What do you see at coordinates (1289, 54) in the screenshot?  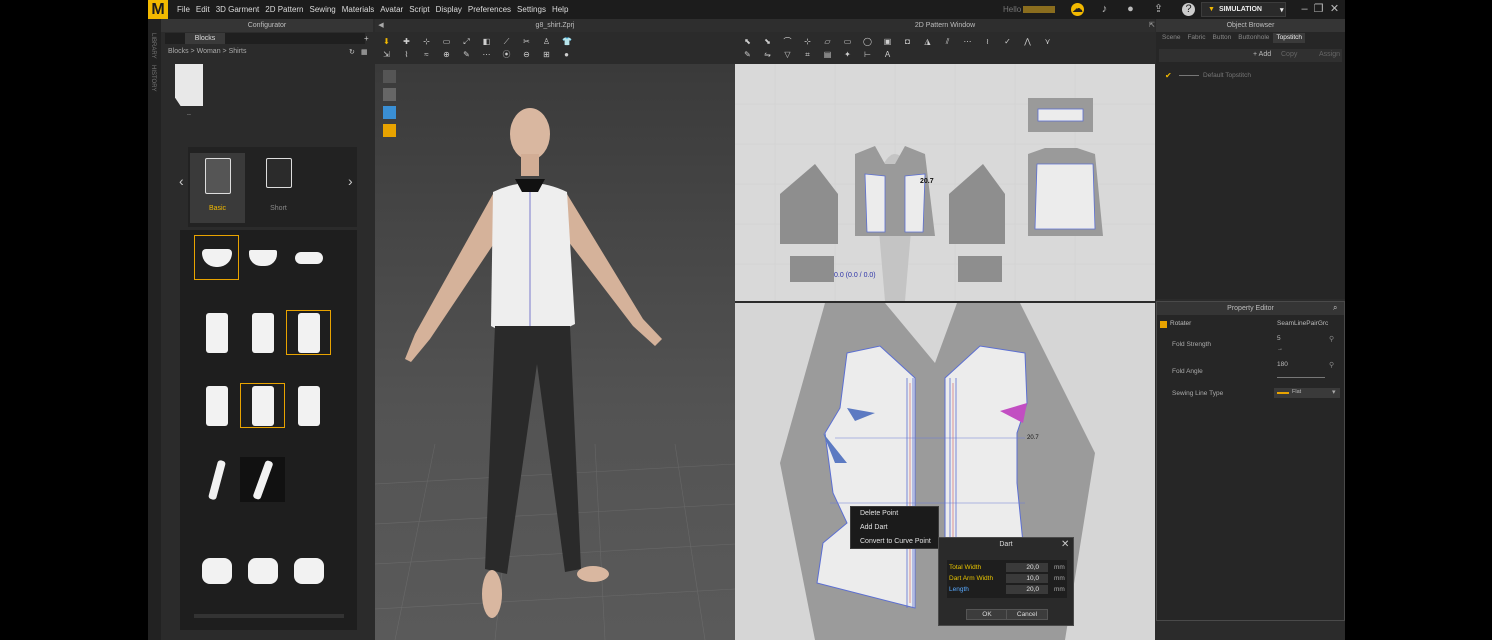 I see `copy-button: Copy` at bounding box center [1289, 54].